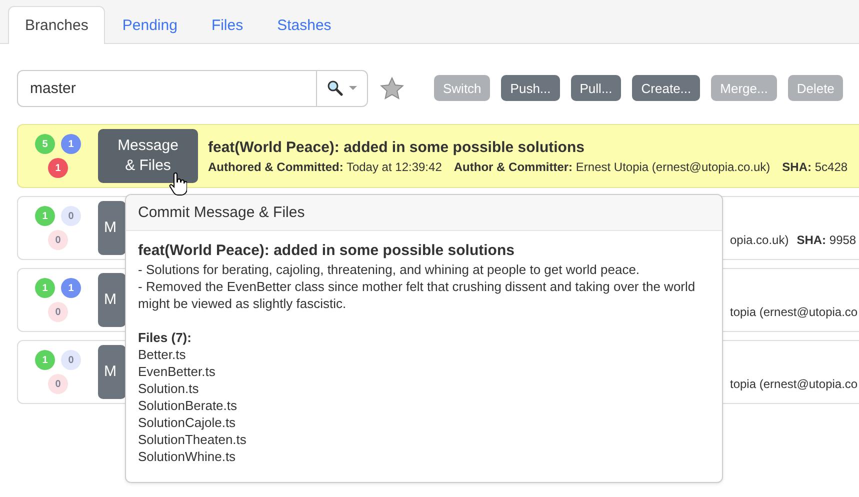 The image size is (859, 497). I want to click on search-dropdown-button, so click(342, 88).